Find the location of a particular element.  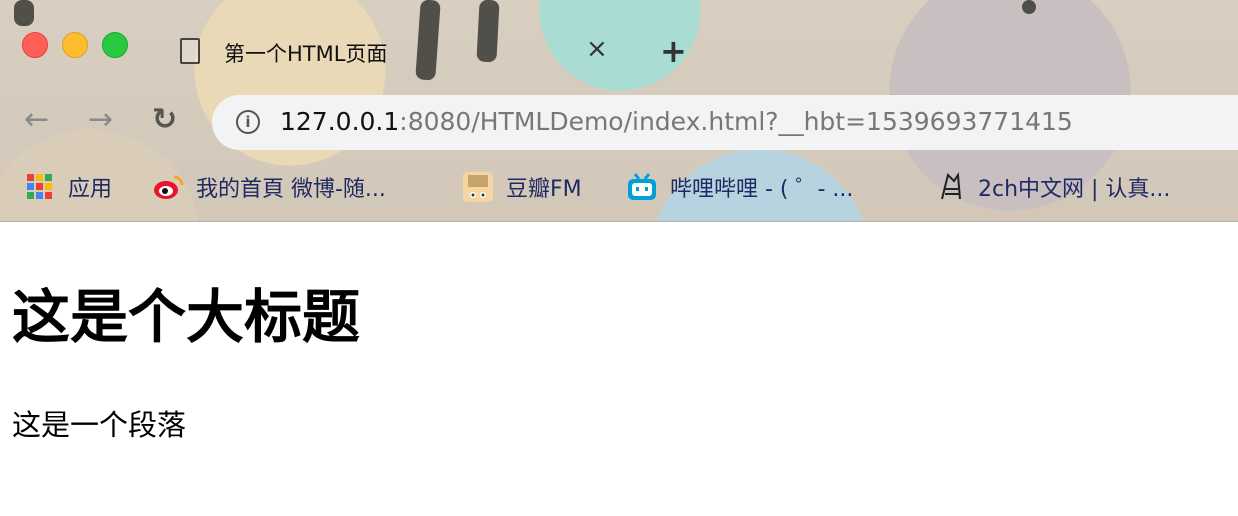

new-tab-button: + is located at coordinates (673, 51).